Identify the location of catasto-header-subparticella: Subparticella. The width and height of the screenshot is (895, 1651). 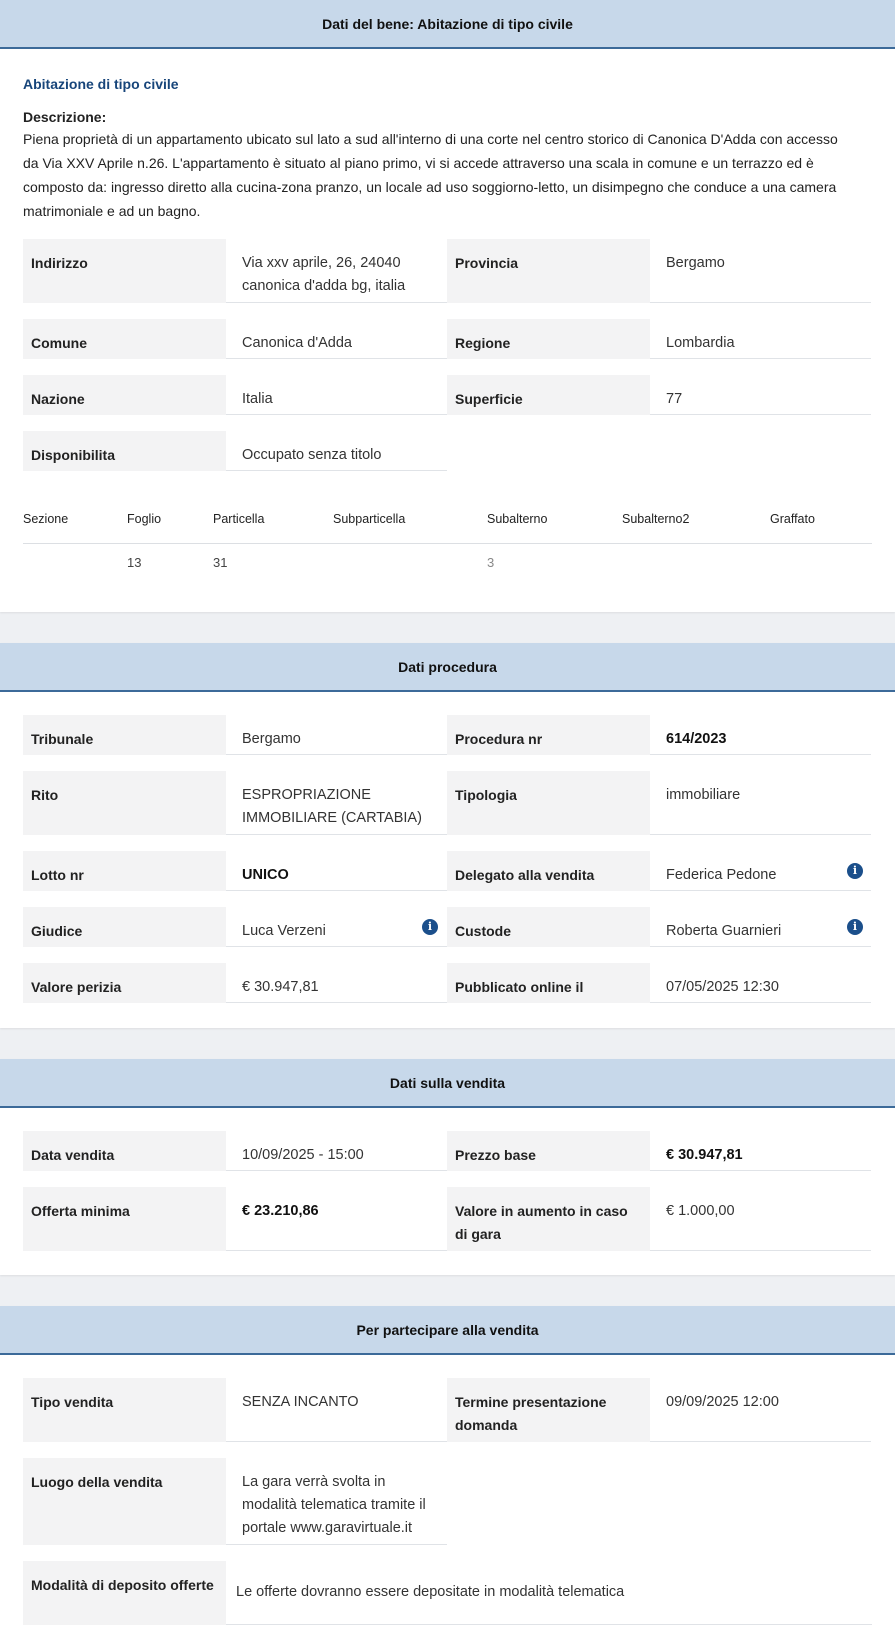
(369, 519).